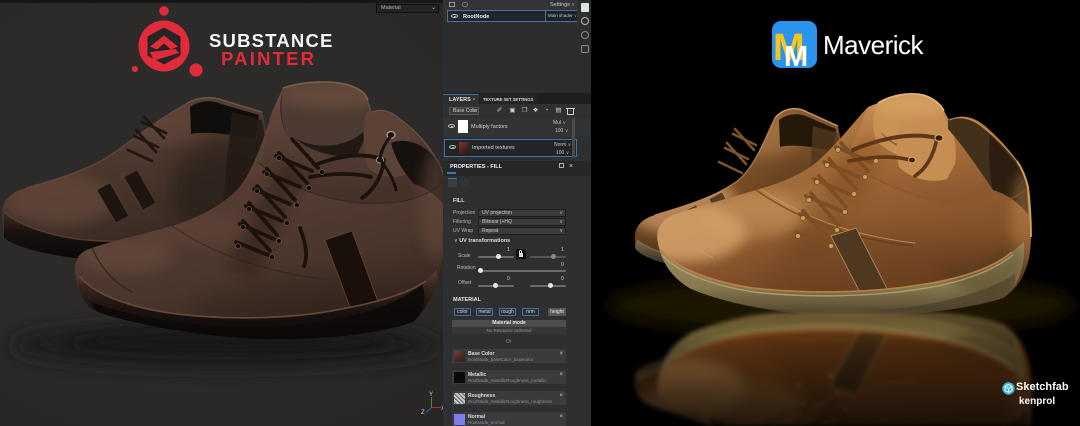 The height and width of the screenshot is (426, 1080). Describe the element at coordinates (431, 395) in the screenshot. I see `svg-text: Y` at that location.